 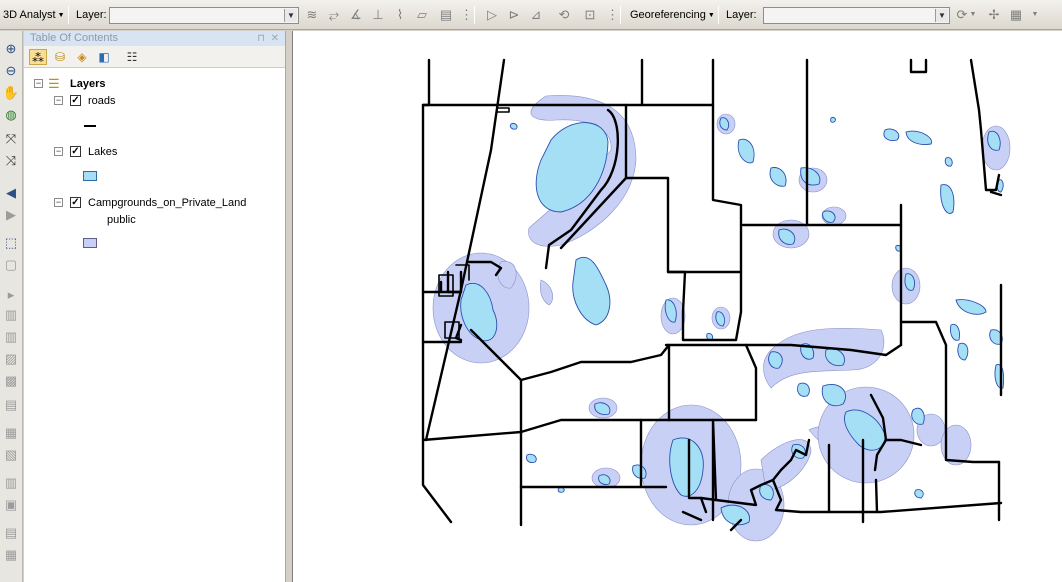 What do you see at coordinates (34, 15) in the screenshot?
I see `3d-analyst-menu: 3D Analyst ▼` at bounding box center [34, 15].